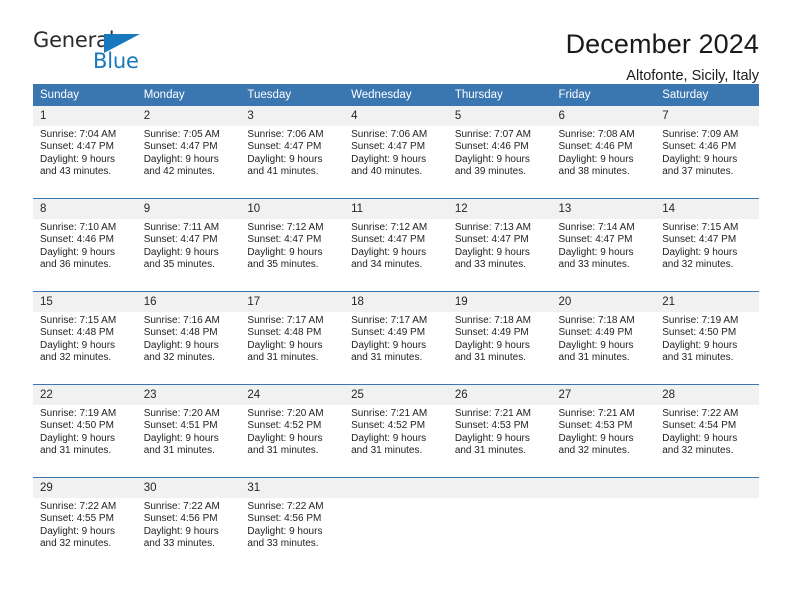 This screenshot has height=612, width=792. What do you see at coordinates (179, 172) in the screenshot?
I see `daylight-text-line2: and 42 minutes.` at bounding box center [179, 172].